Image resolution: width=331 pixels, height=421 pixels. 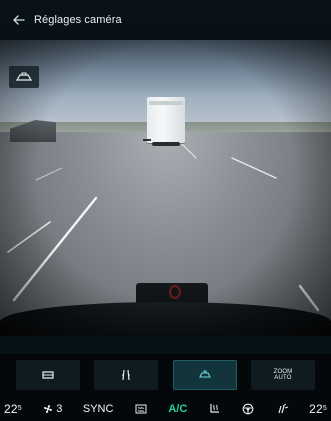 What do you see at coordinates (166, 144) in the screenshot?
I see `trailer-wheels` at bounding box center [166, 144].